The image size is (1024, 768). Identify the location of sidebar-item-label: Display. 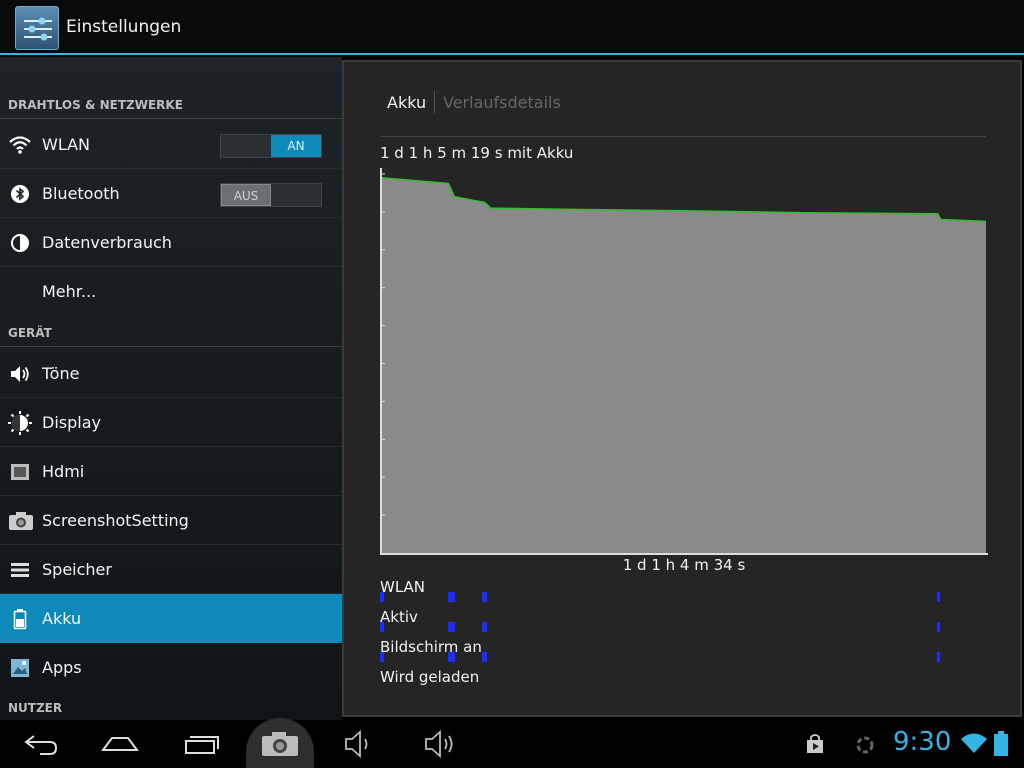
(71, 422).